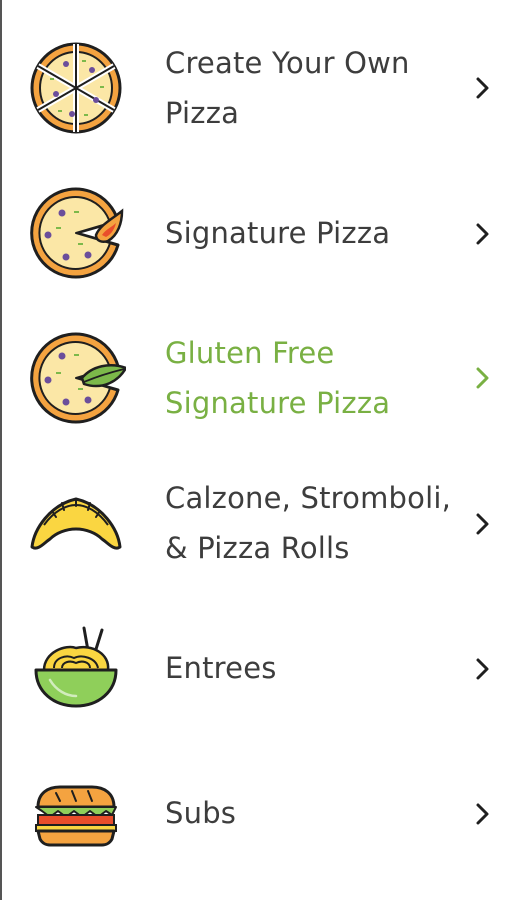 The image size is (507, 900). I want to click on menu-item-label: Create Your Own Pizza, so click(287, 88).